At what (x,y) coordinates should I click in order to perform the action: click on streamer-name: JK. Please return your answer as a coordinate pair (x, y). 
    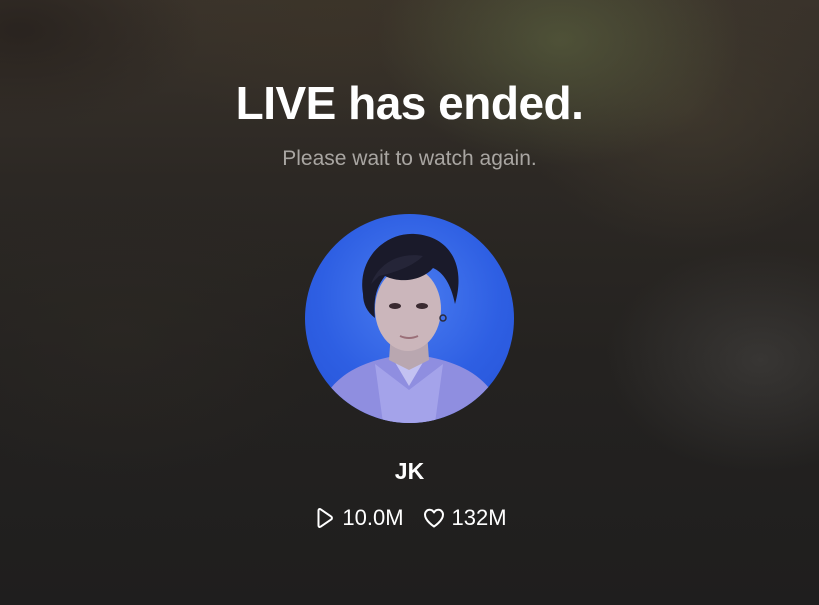
    Looking at the image, I should click on (409, 471).